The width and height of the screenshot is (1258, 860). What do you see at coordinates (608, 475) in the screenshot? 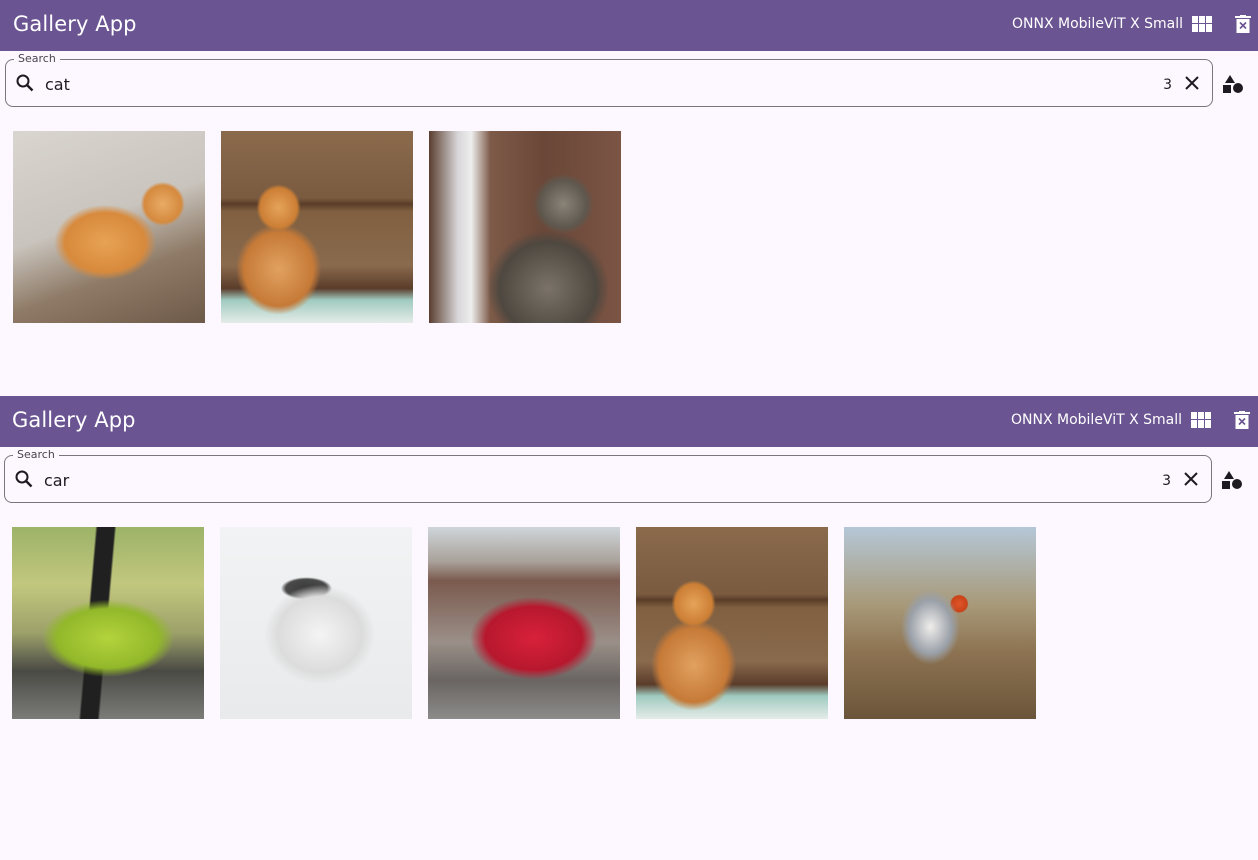
I see `search-field: Search car 3` at bounding box center [608, 475].